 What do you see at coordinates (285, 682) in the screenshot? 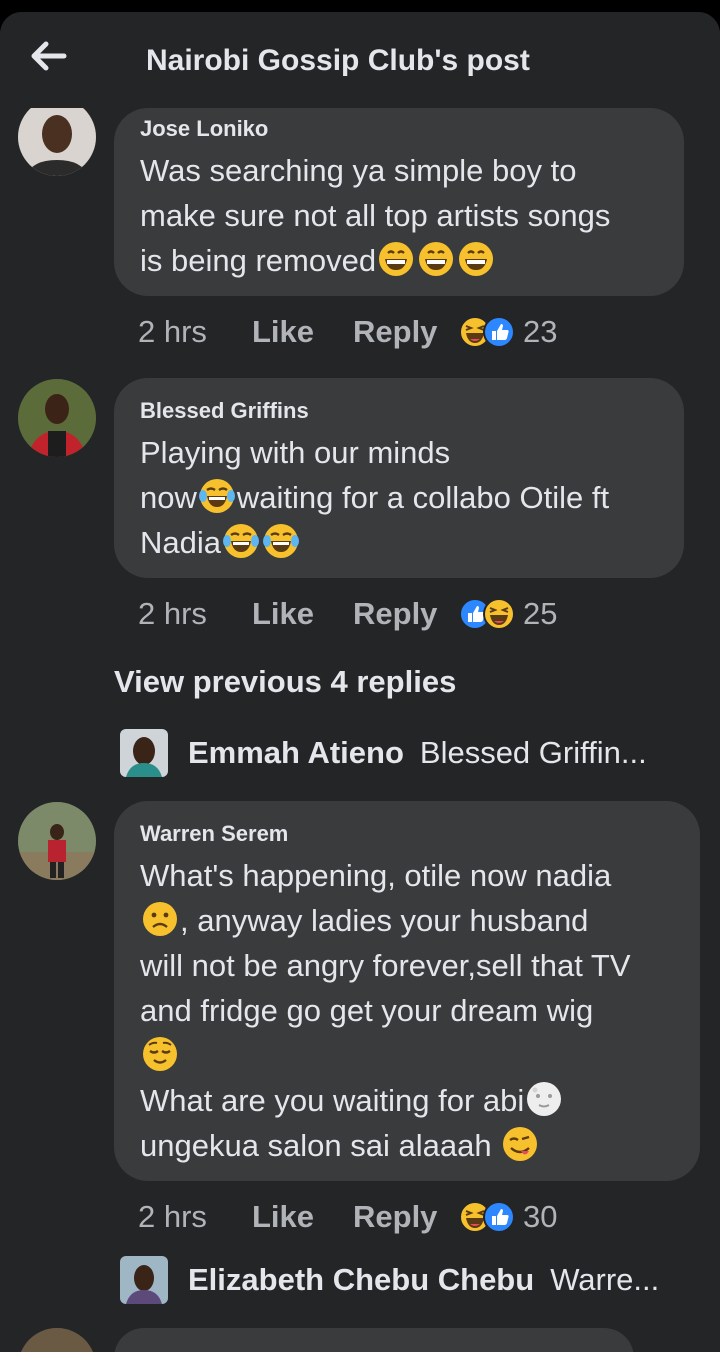
I see `view-previous-replies-link: View previous 4 replies` at bounding box center [285, 682].